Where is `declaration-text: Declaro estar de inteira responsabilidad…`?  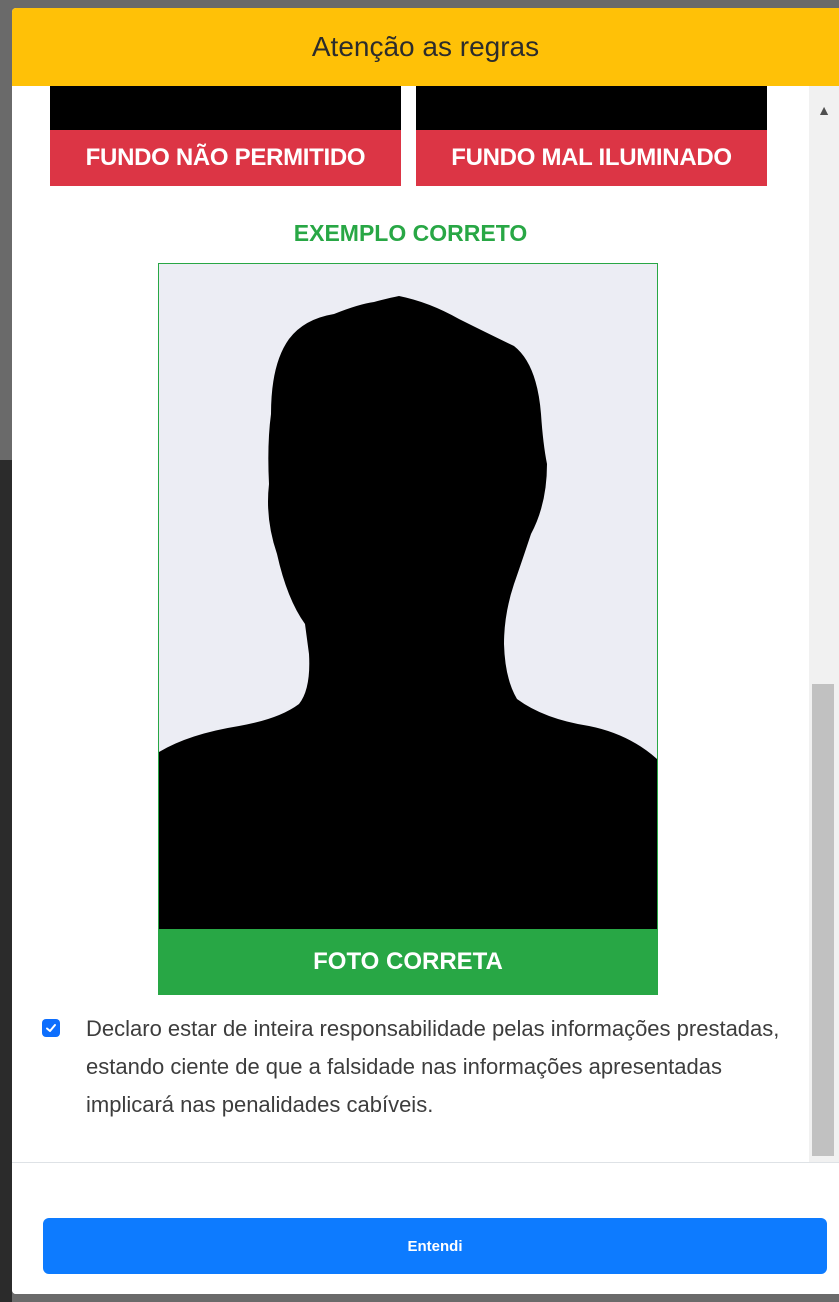 declaration-text: Declaro estar de inteira responsabilidad… is located at coordinates (436, 1067).